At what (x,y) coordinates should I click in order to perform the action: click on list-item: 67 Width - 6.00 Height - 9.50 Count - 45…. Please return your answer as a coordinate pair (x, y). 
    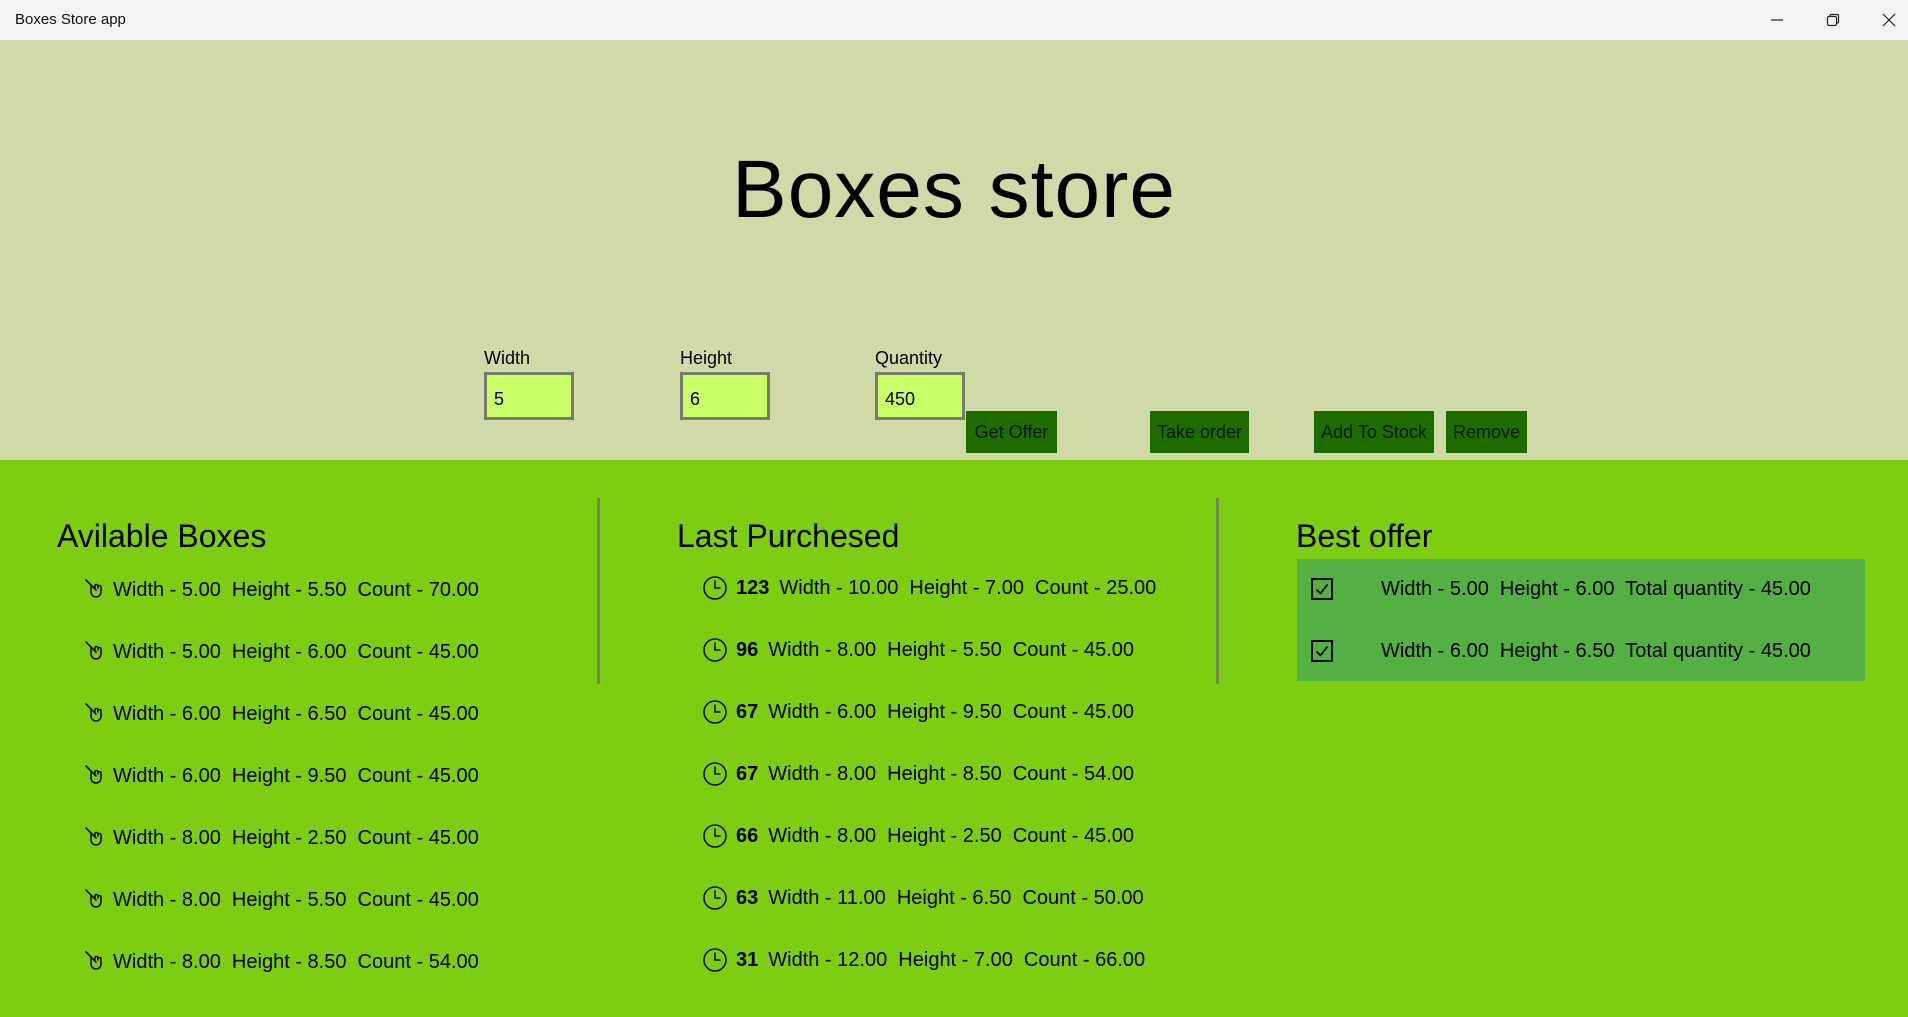
    Looking at the image, I should click on (917, 712).